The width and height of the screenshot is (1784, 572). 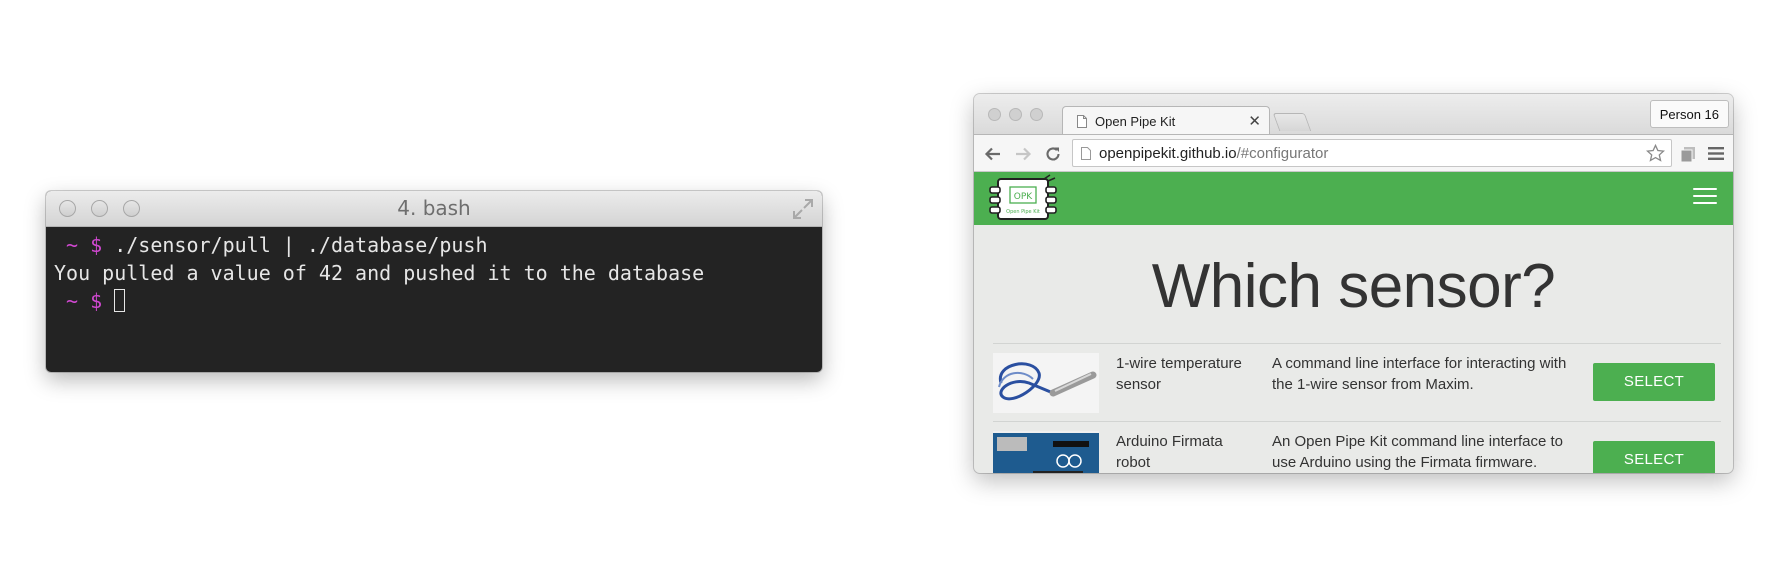 I want to click on browser-toolbar: openpipekit.github.io/#configurator, so click(x=1353, y=153).